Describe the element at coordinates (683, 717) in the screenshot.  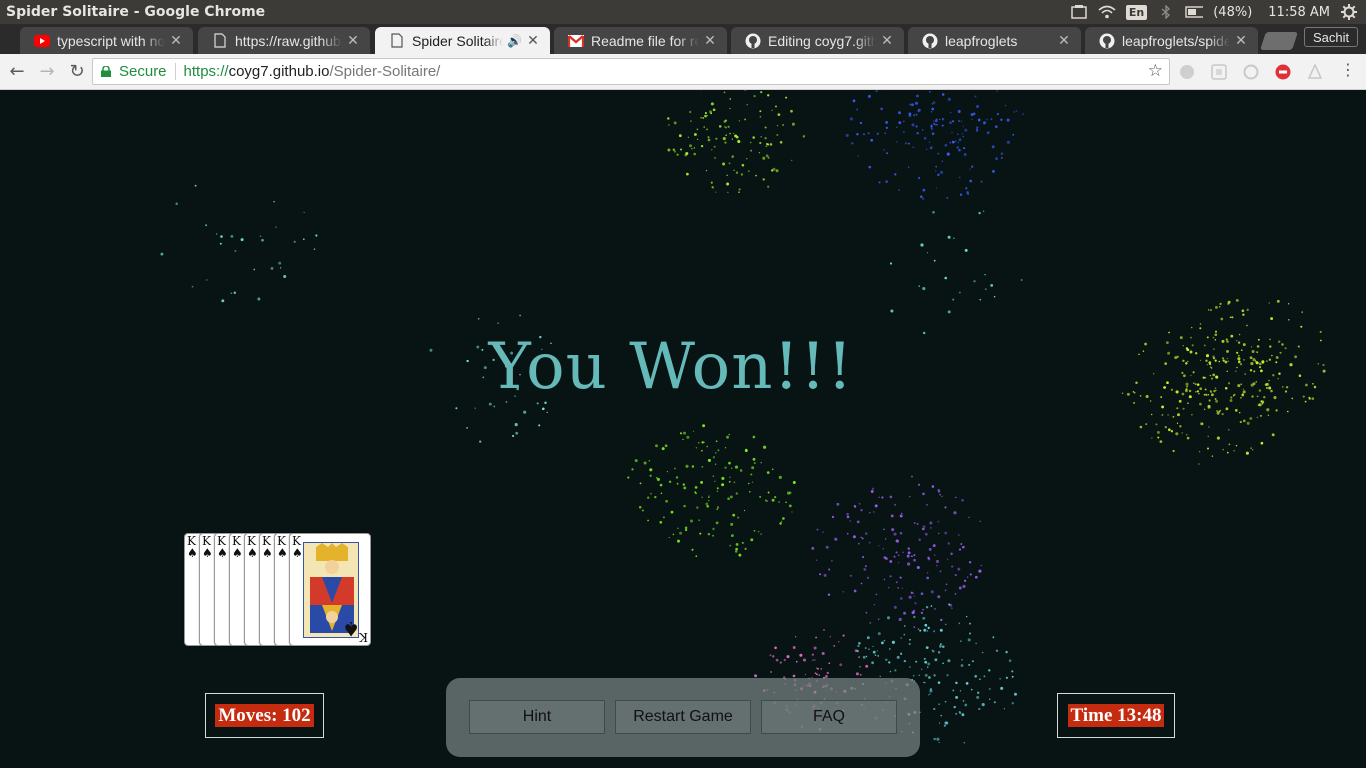
I see `restart-game-button: Restart Game` at that location.